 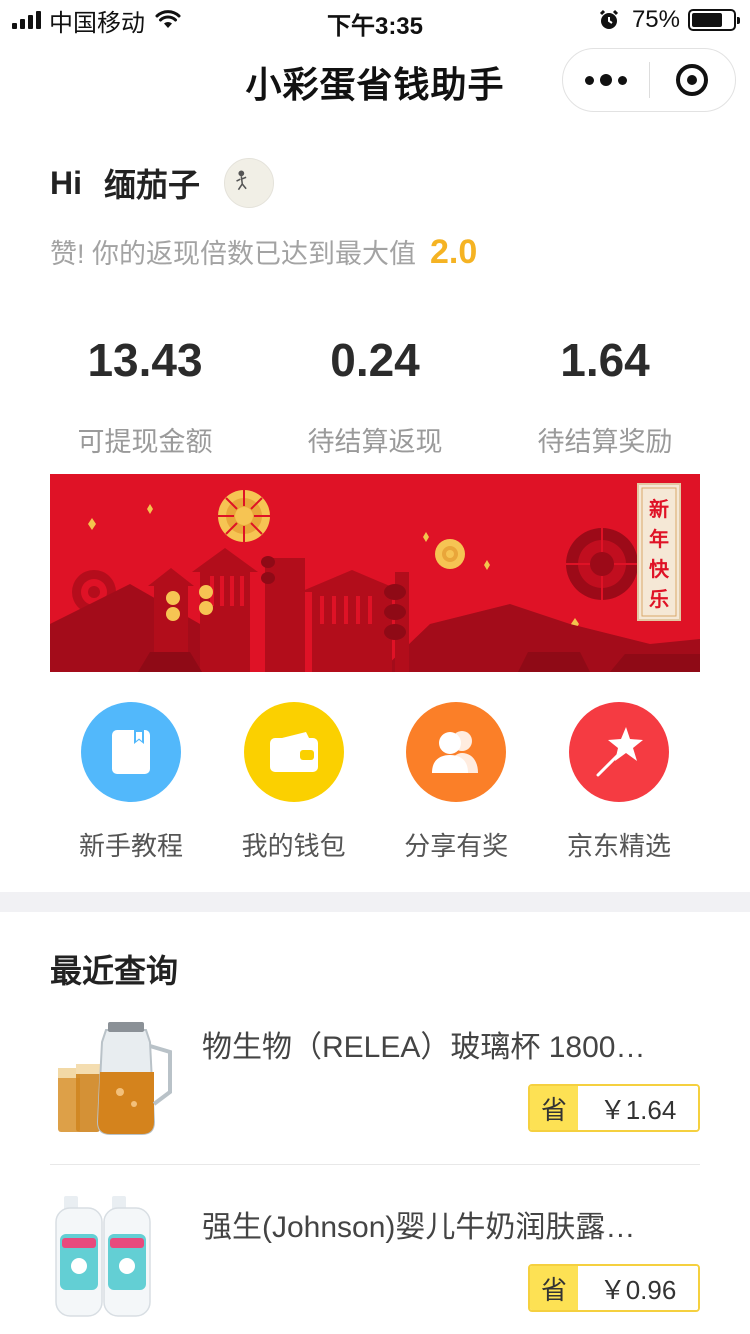 What do you see at coordinates (659, 509) in the screenshot?
I see `banner-char: 新` at bounding box center [659, 509].